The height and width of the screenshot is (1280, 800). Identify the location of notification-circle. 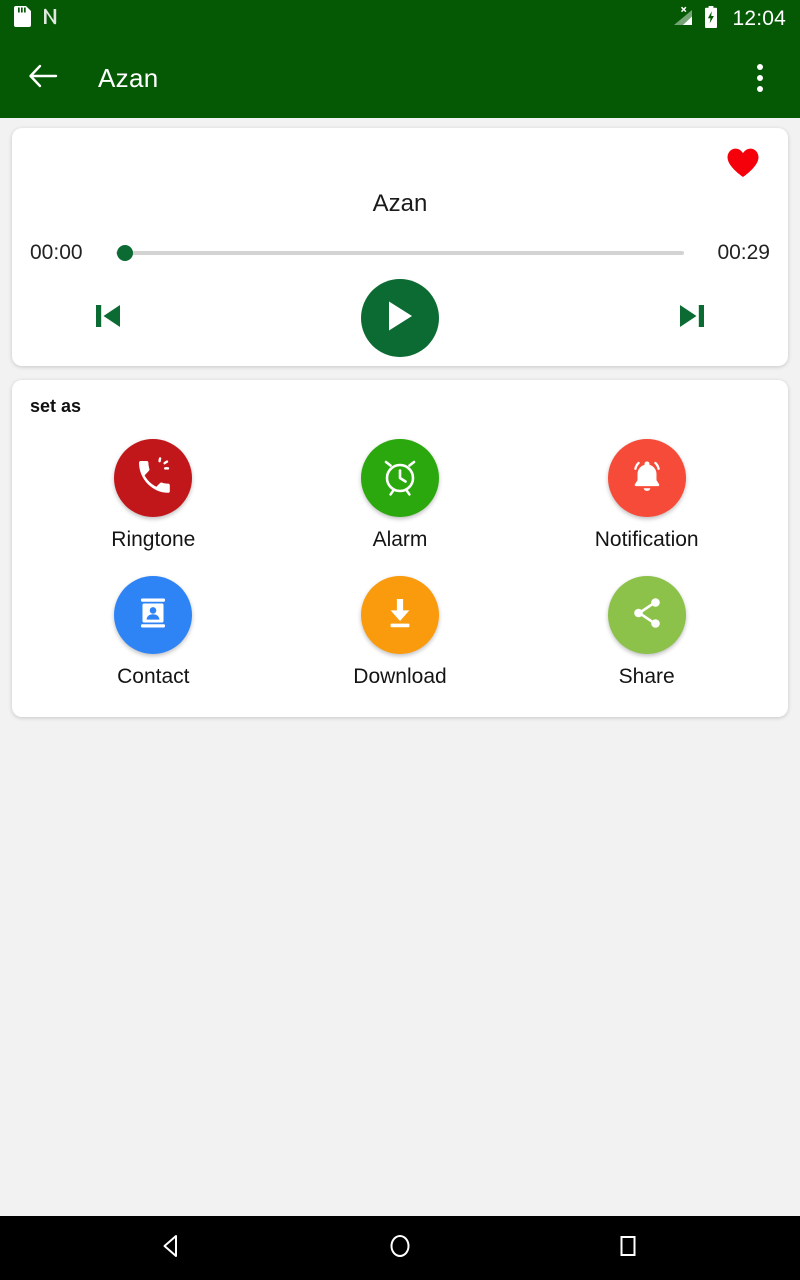
(646, 478).